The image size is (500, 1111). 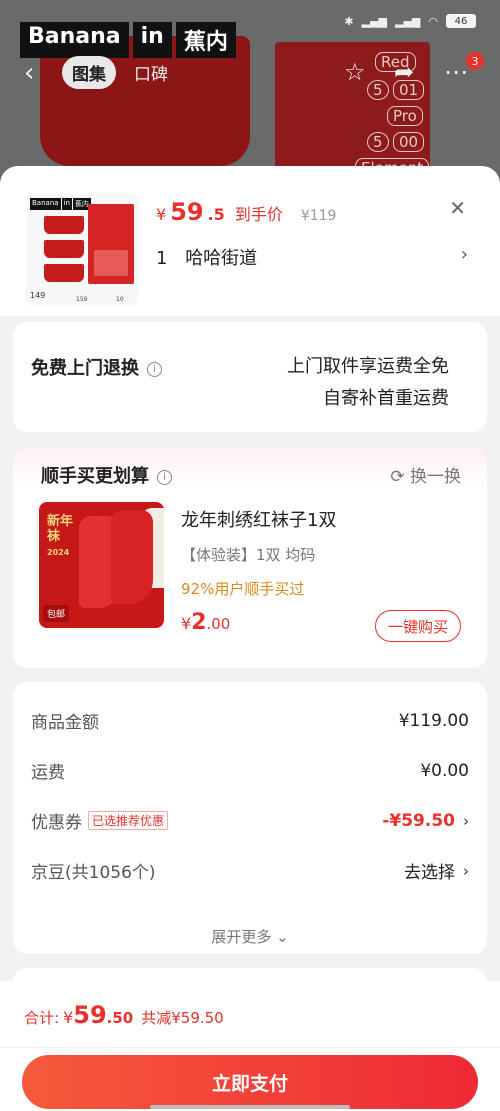 I want to click on price-decimal: .5, so click(x=216, y=214).